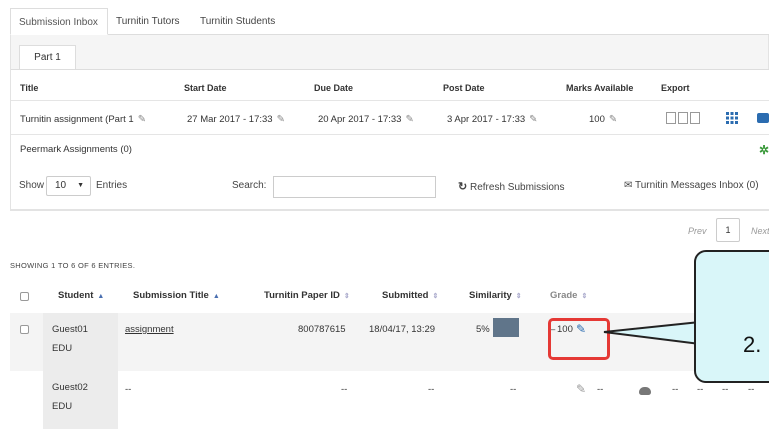  What do you see at coordinates (731, 316) in the screenshot?
I see `callout-bubble` at bounding box center [731, 316].